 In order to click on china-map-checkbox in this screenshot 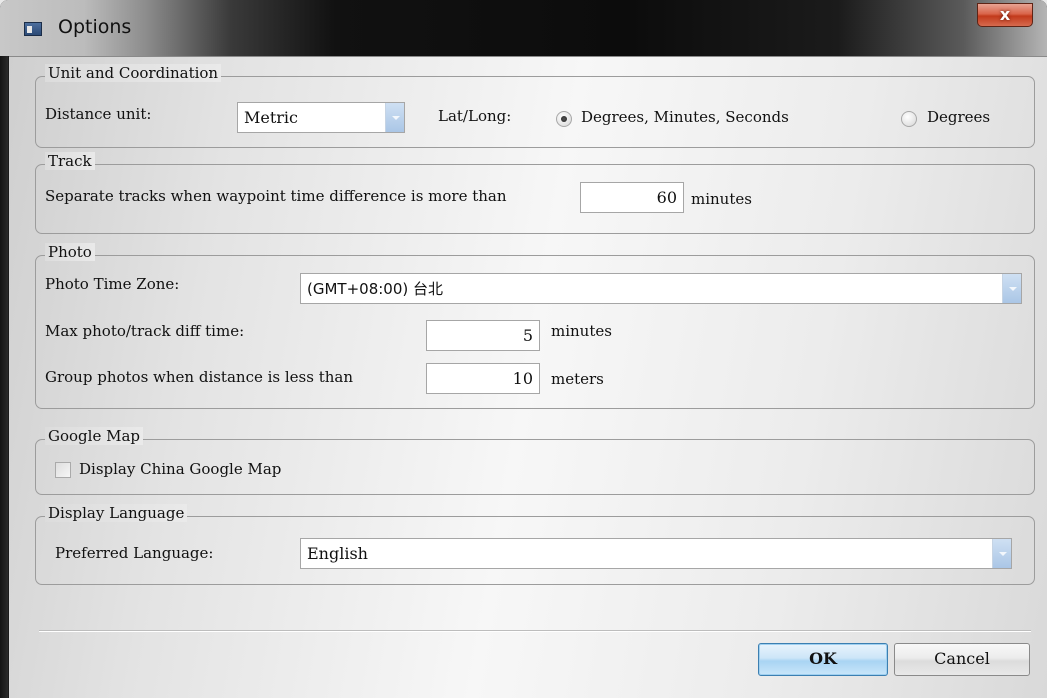, I will do `click(63, 470)`.